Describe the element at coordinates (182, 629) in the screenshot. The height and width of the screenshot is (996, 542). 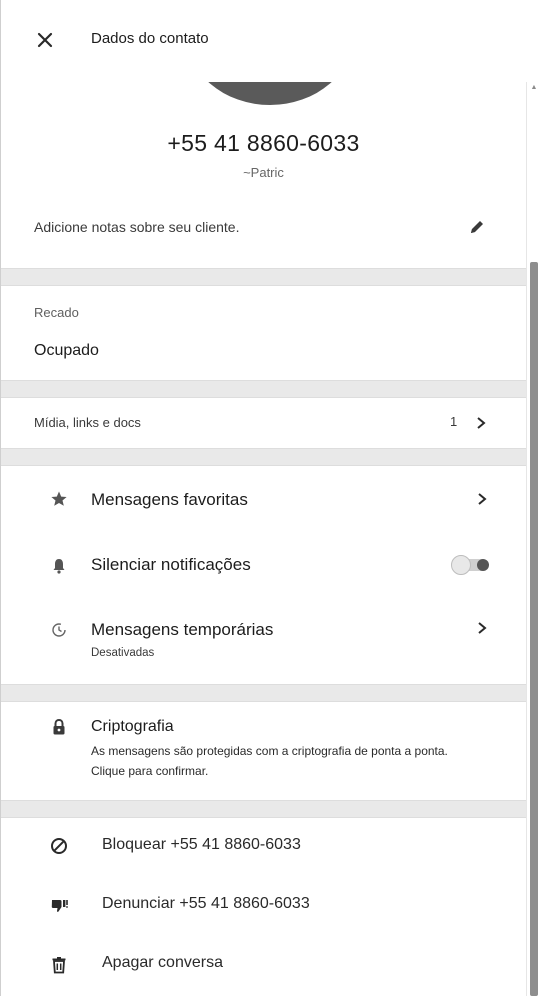
I see `disappearing-messages-label: Mensagens temporárias` at that location.